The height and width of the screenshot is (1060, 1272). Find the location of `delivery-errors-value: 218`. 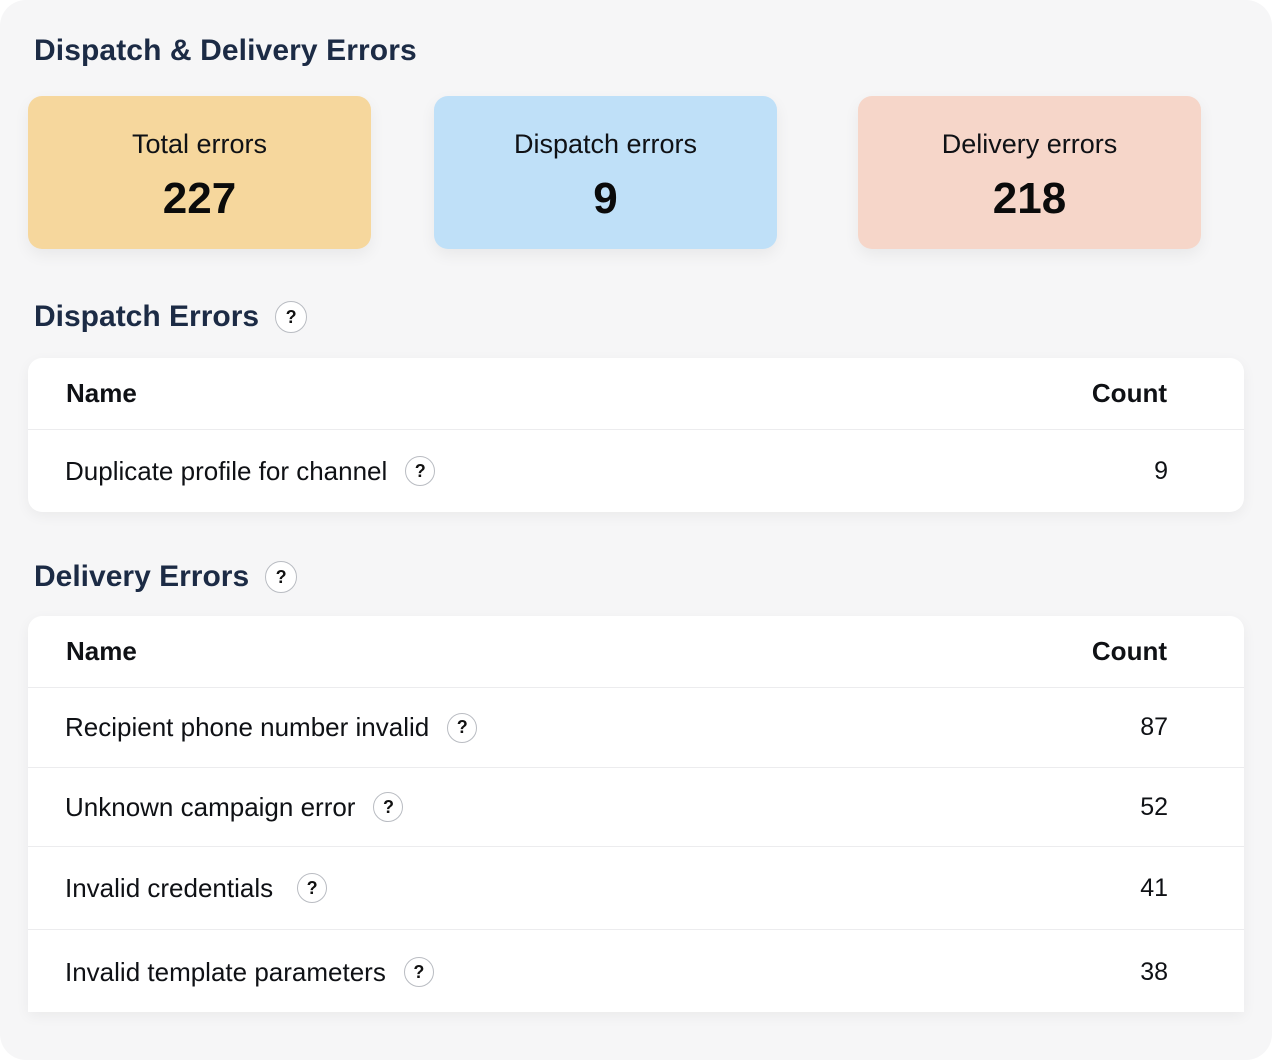

delivery-errors-value: 218 is located at coordinates (1029, 198).